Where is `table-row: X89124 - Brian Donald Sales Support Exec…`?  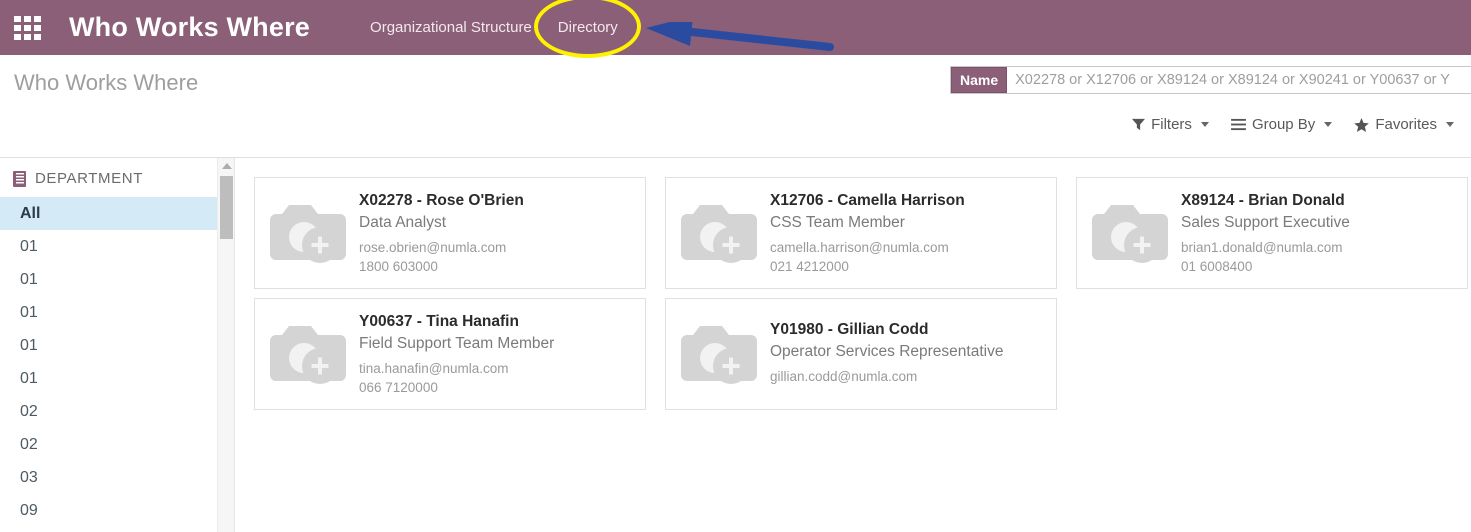
table-row: X89124 - Brian Donald Sales Support Exec… is located at coordinates (1272, 233).